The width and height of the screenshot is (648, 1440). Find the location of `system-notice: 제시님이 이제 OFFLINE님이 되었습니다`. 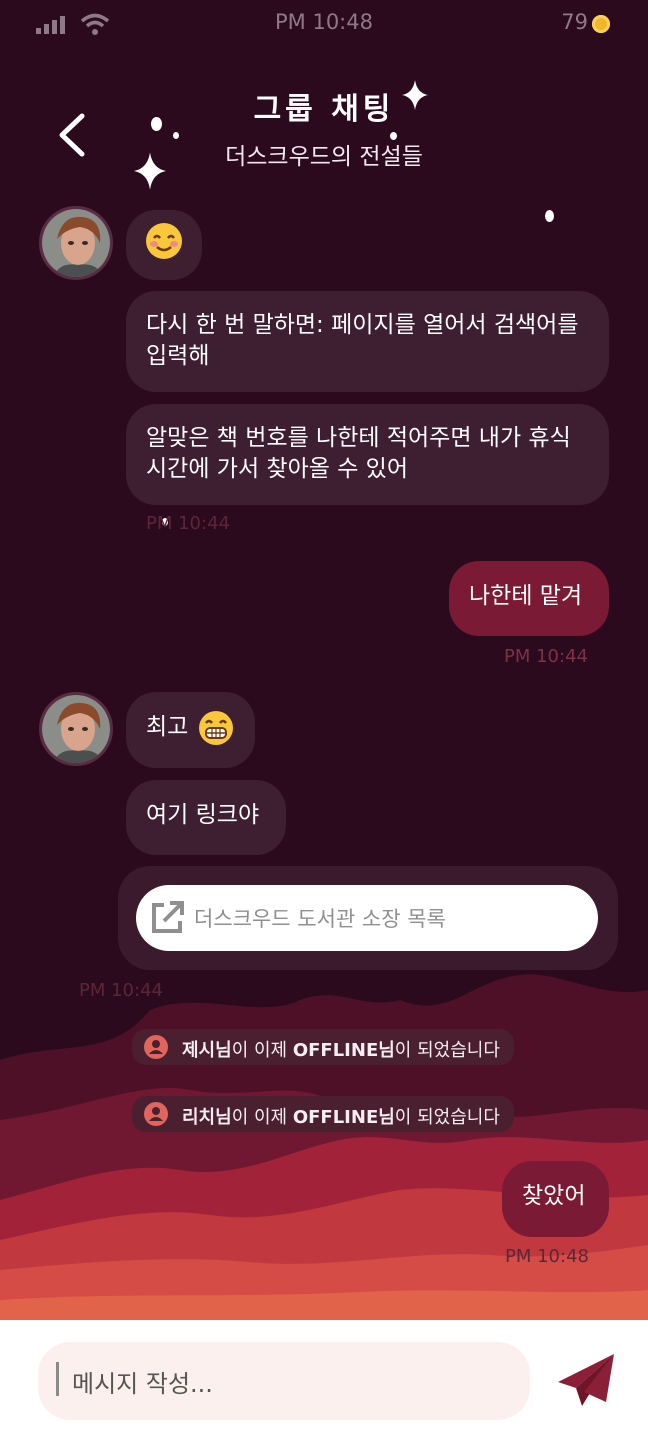

system-notice: 제시님이 이제 OFFLINE님이 되었습니다 is located at coordinates (323, 1047).